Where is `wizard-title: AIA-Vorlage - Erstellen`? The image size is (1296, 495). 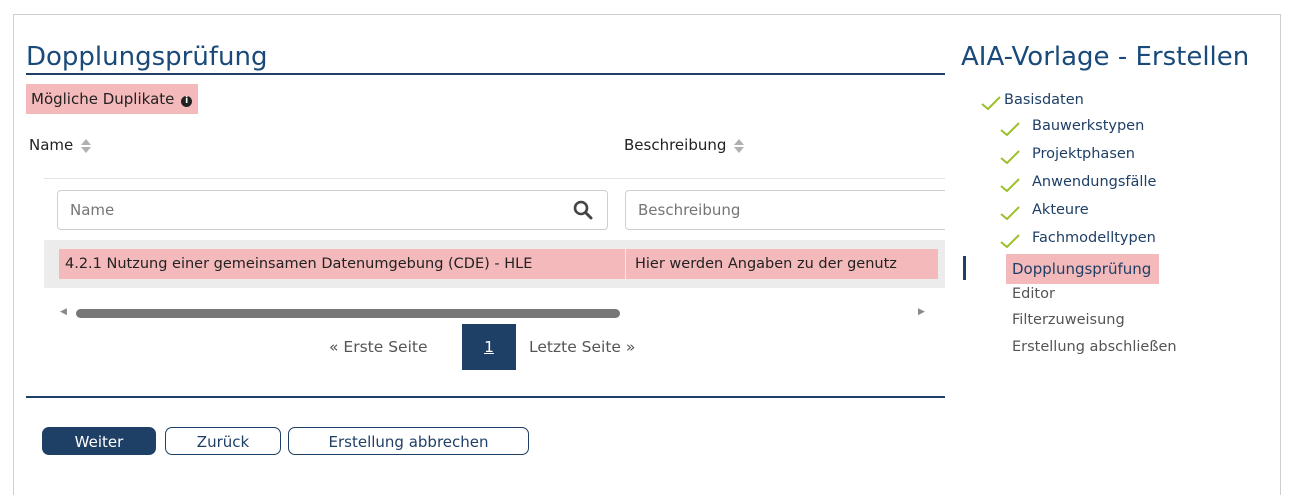 wizard-title: AIA-Vorlage - Erstellen is located at coordinates (1105, 57).